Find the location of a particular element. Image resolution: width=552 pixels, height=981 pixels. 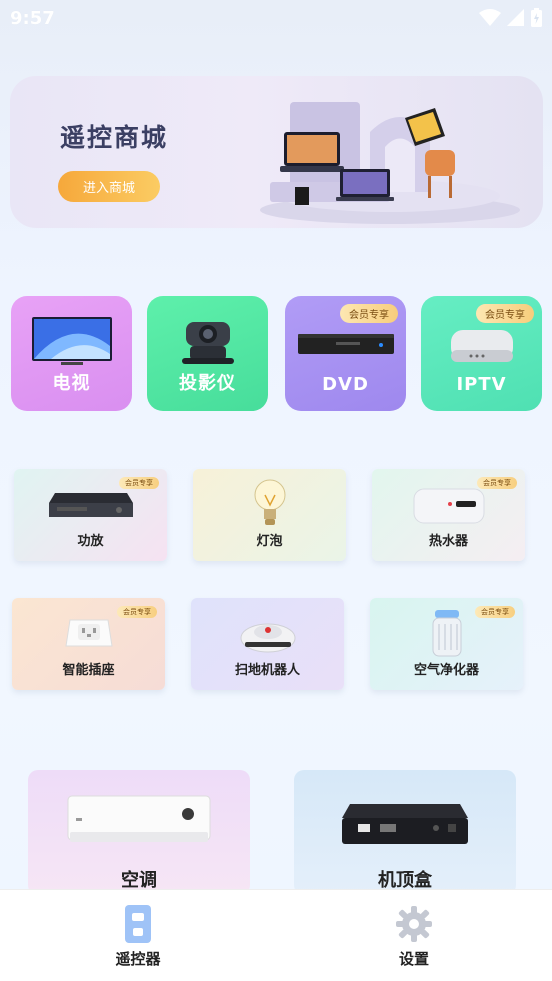

amplifier-image is located at coordinates (90, 505).